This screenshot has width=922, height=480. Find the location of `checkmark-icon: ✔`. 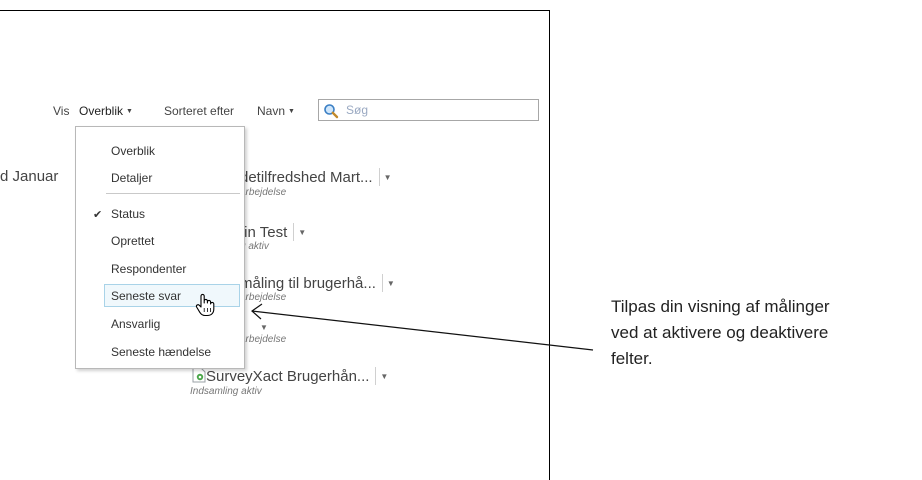

checkmark-icon: ✔ is located at coordinates (98, 215).